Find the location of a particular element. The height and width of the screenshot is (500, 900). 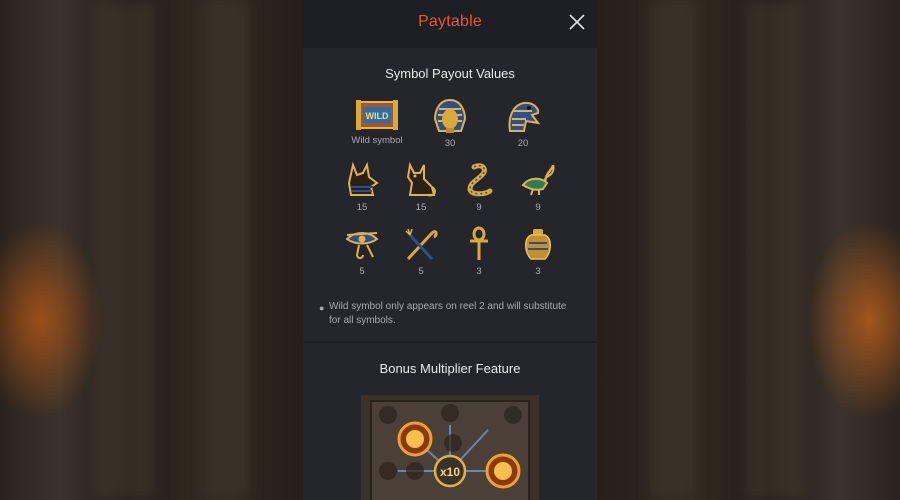

symbol-ankh: 3 is located at coordinates (479, 251).